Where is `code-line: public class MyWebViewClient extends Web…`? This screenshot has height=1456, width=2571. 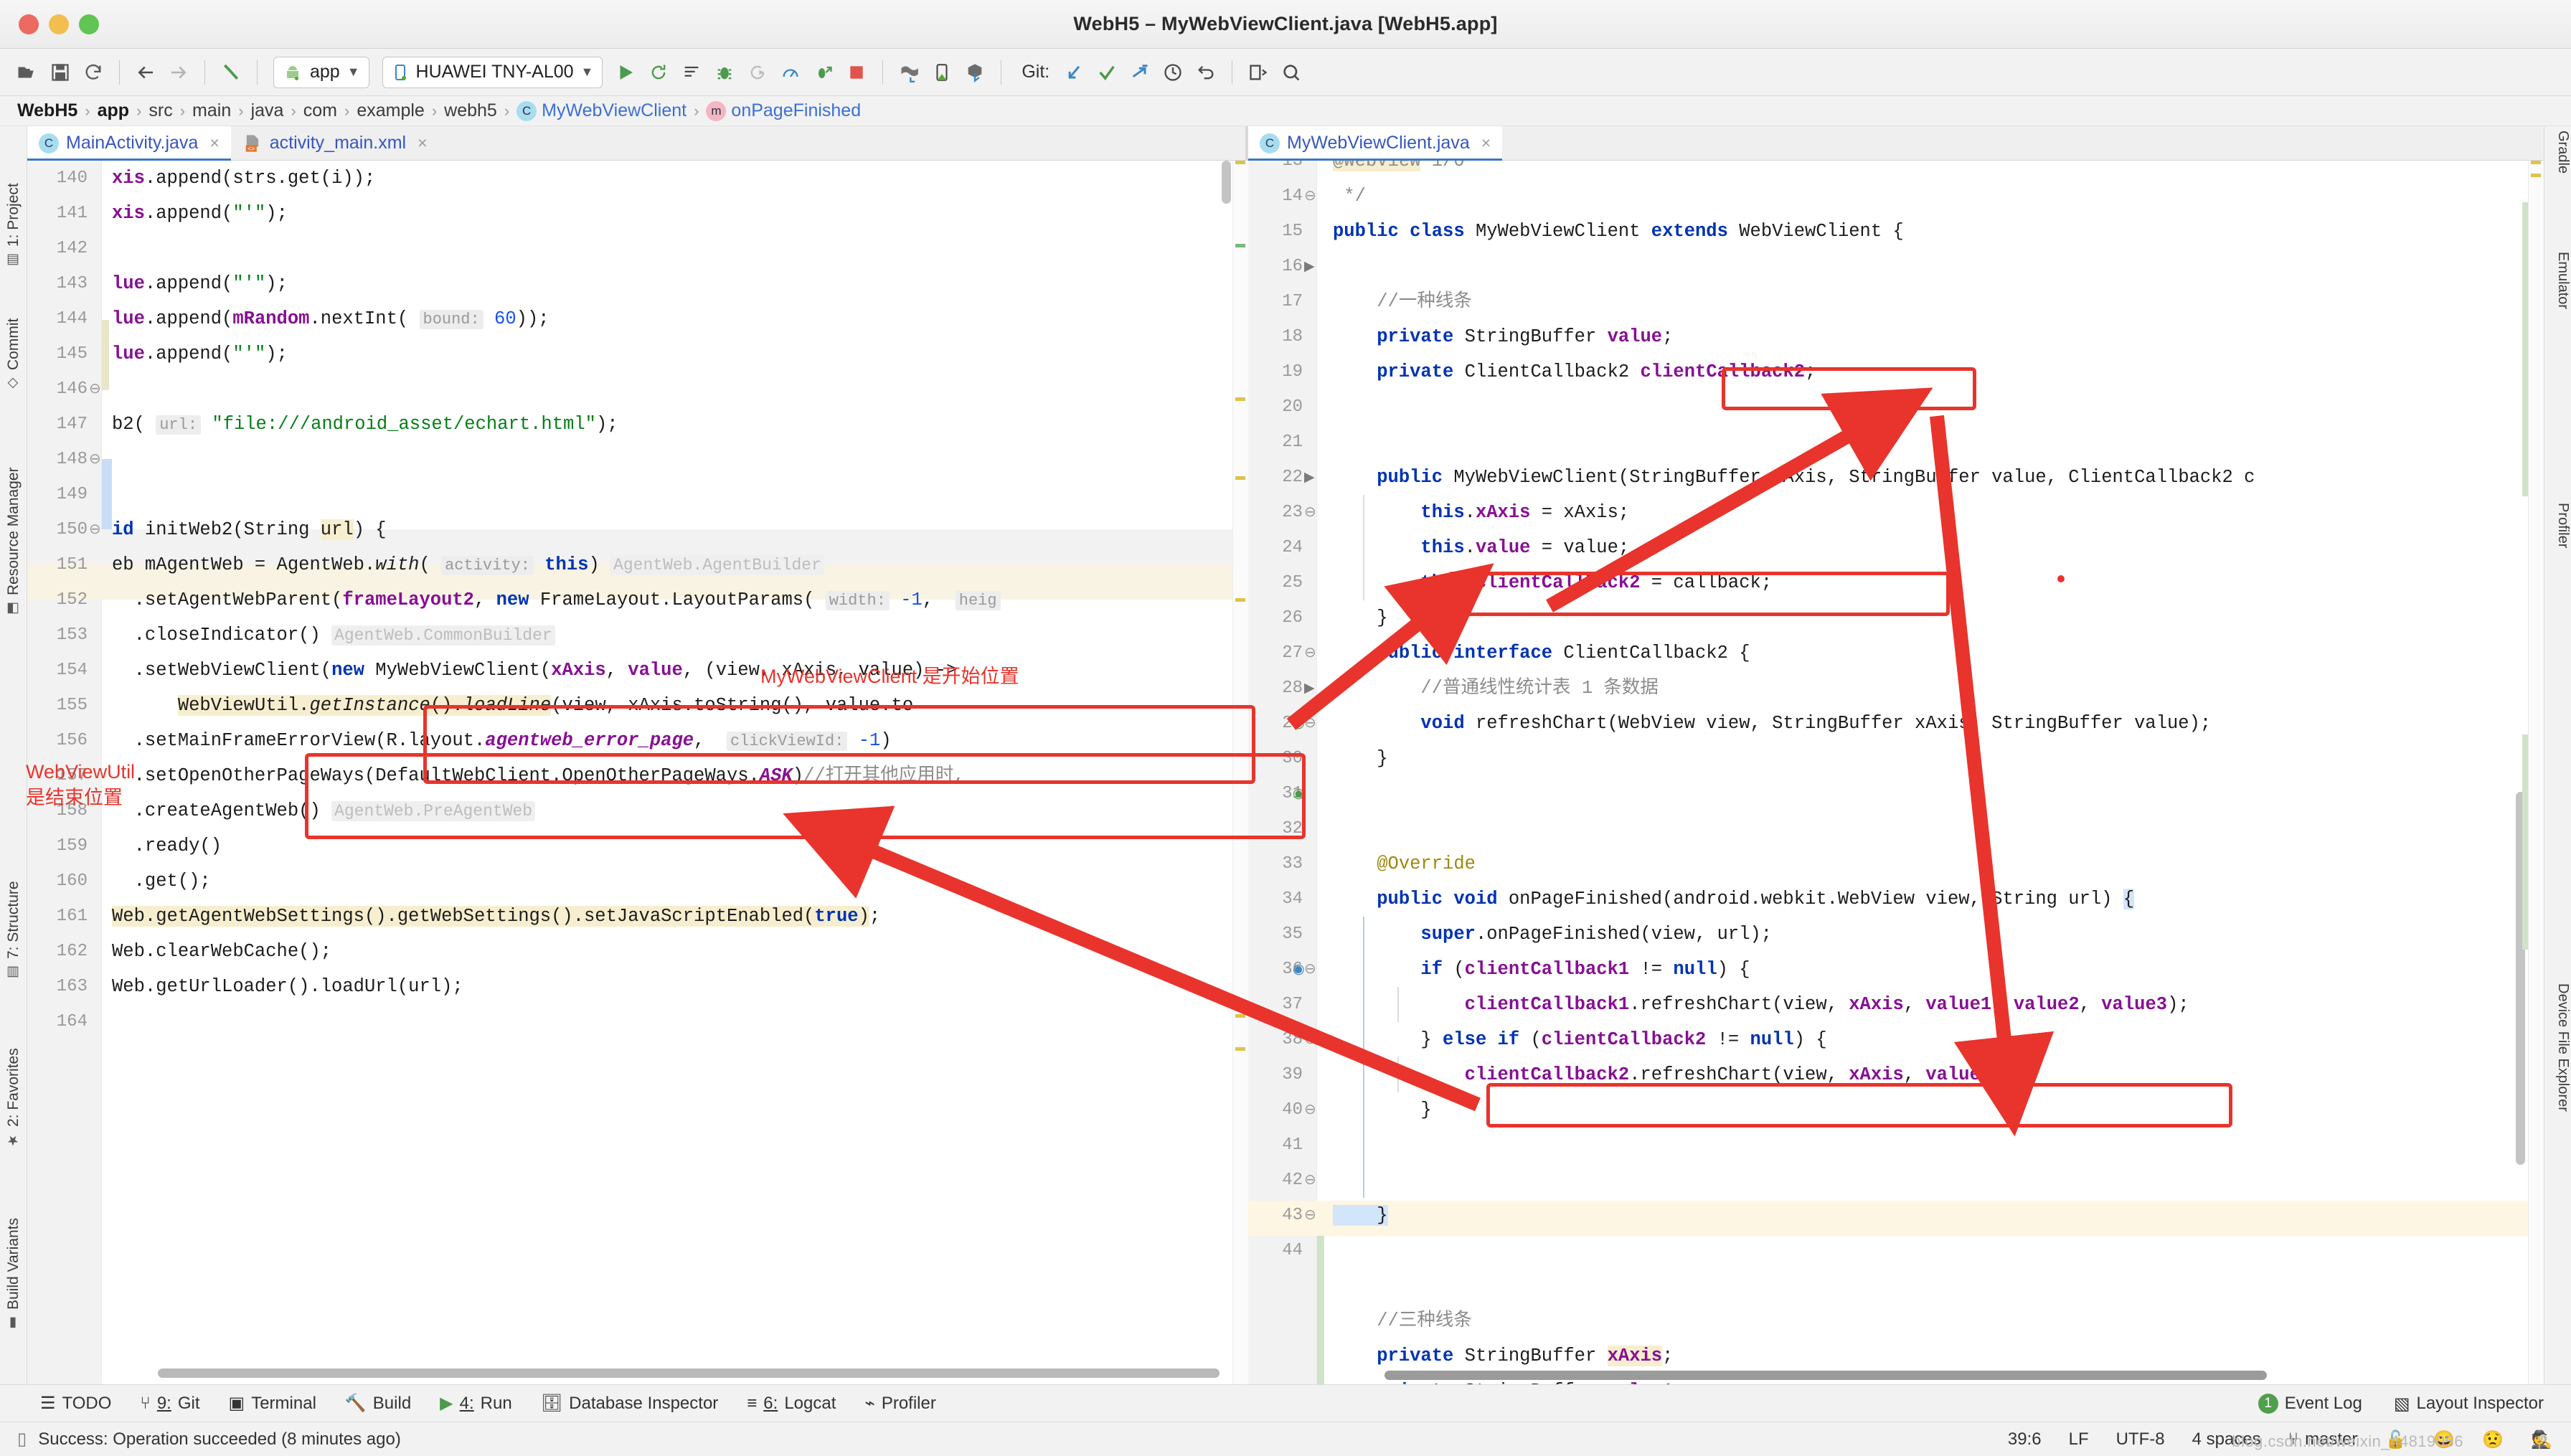
code-line: public class MyWebViewClient extends Web… is located at coordinates (1618, 231).